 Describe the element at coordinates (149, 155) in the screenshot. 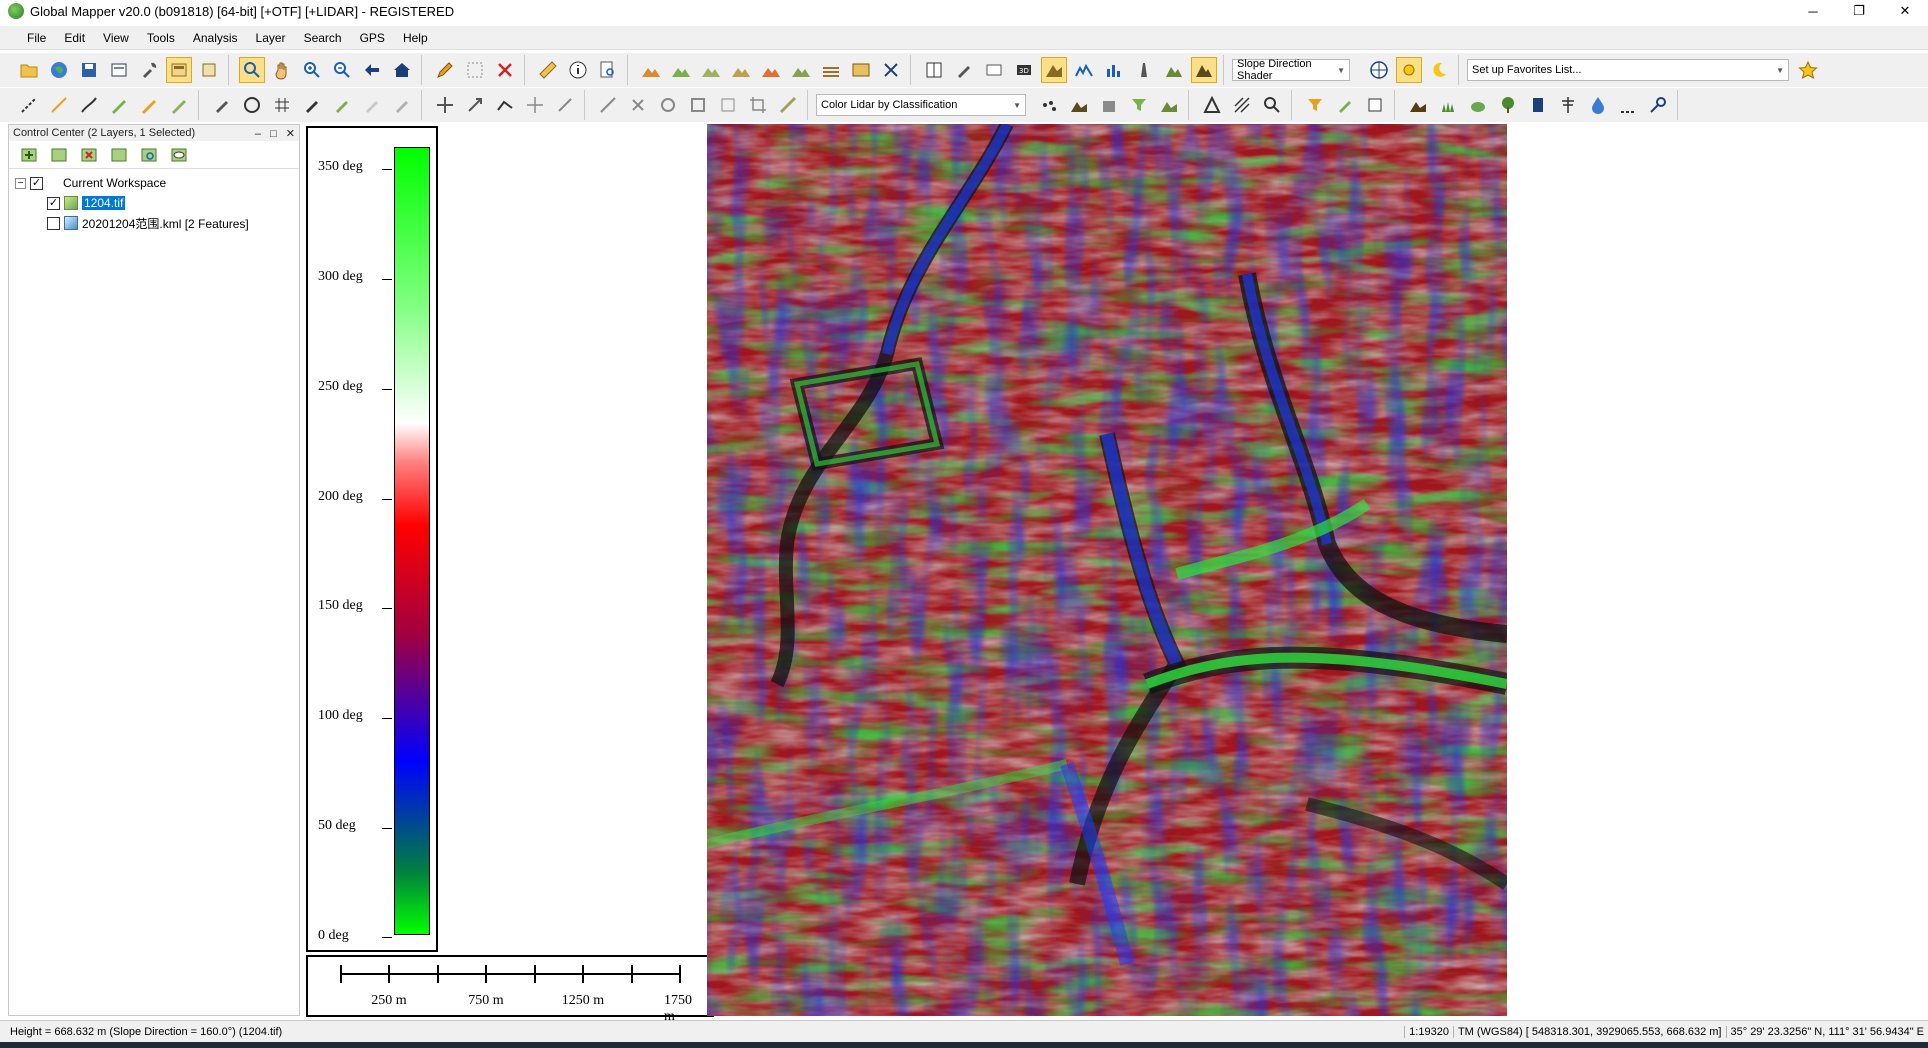

I see `layer-search-icon` at that location.